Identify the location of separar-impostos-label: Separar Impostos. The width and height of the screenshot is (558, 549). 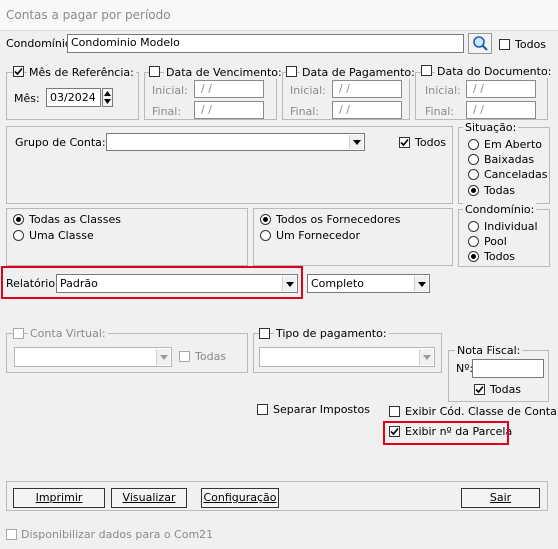
(321, 409).